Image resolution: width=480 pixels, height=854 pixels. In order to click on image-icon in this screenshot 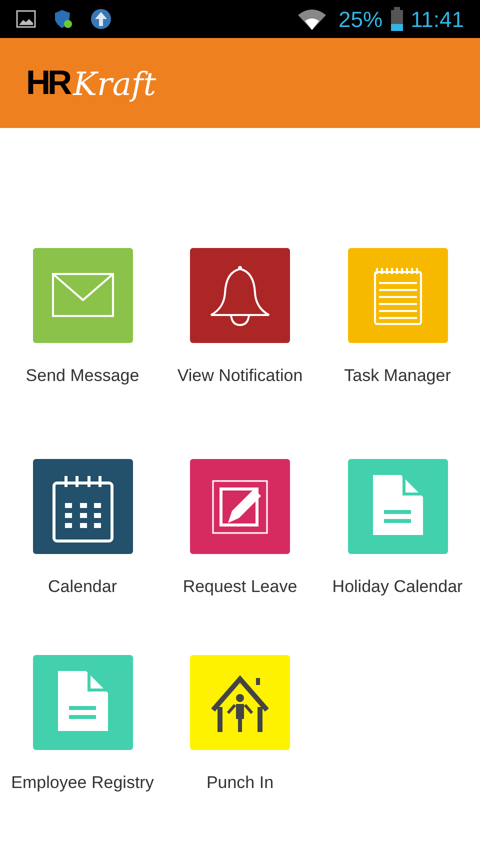, I will do `click(26, 19)`.